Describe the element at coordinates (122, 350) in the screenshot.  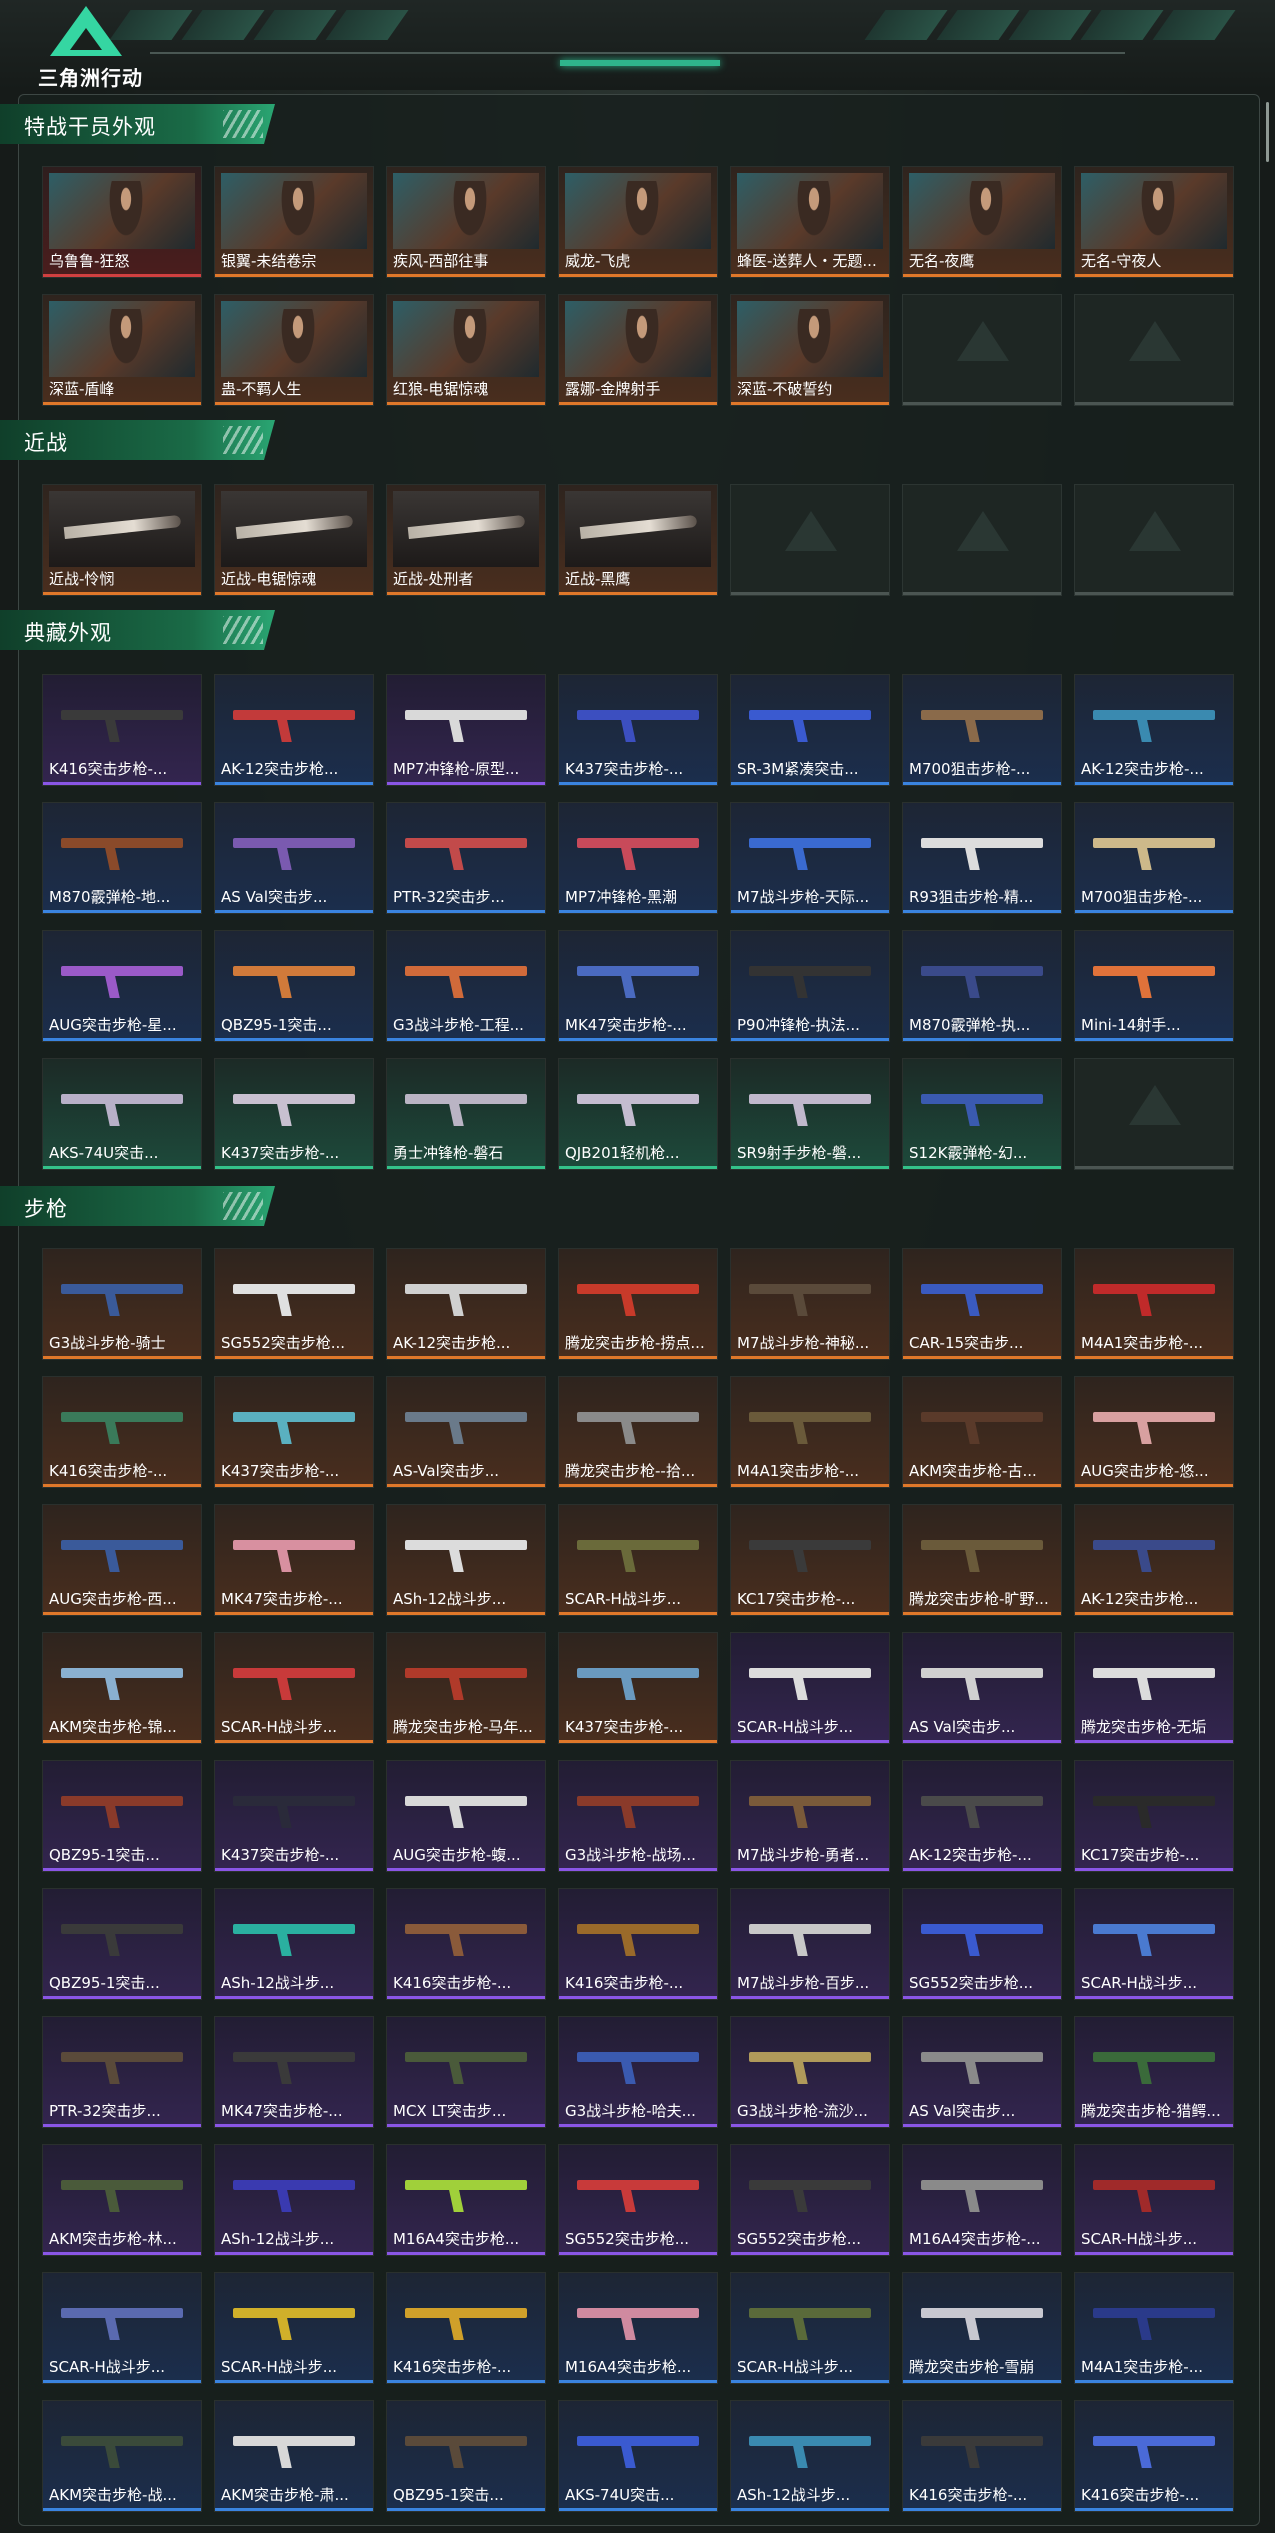
I see `item-card: 深蓝-盾峰` at that location.